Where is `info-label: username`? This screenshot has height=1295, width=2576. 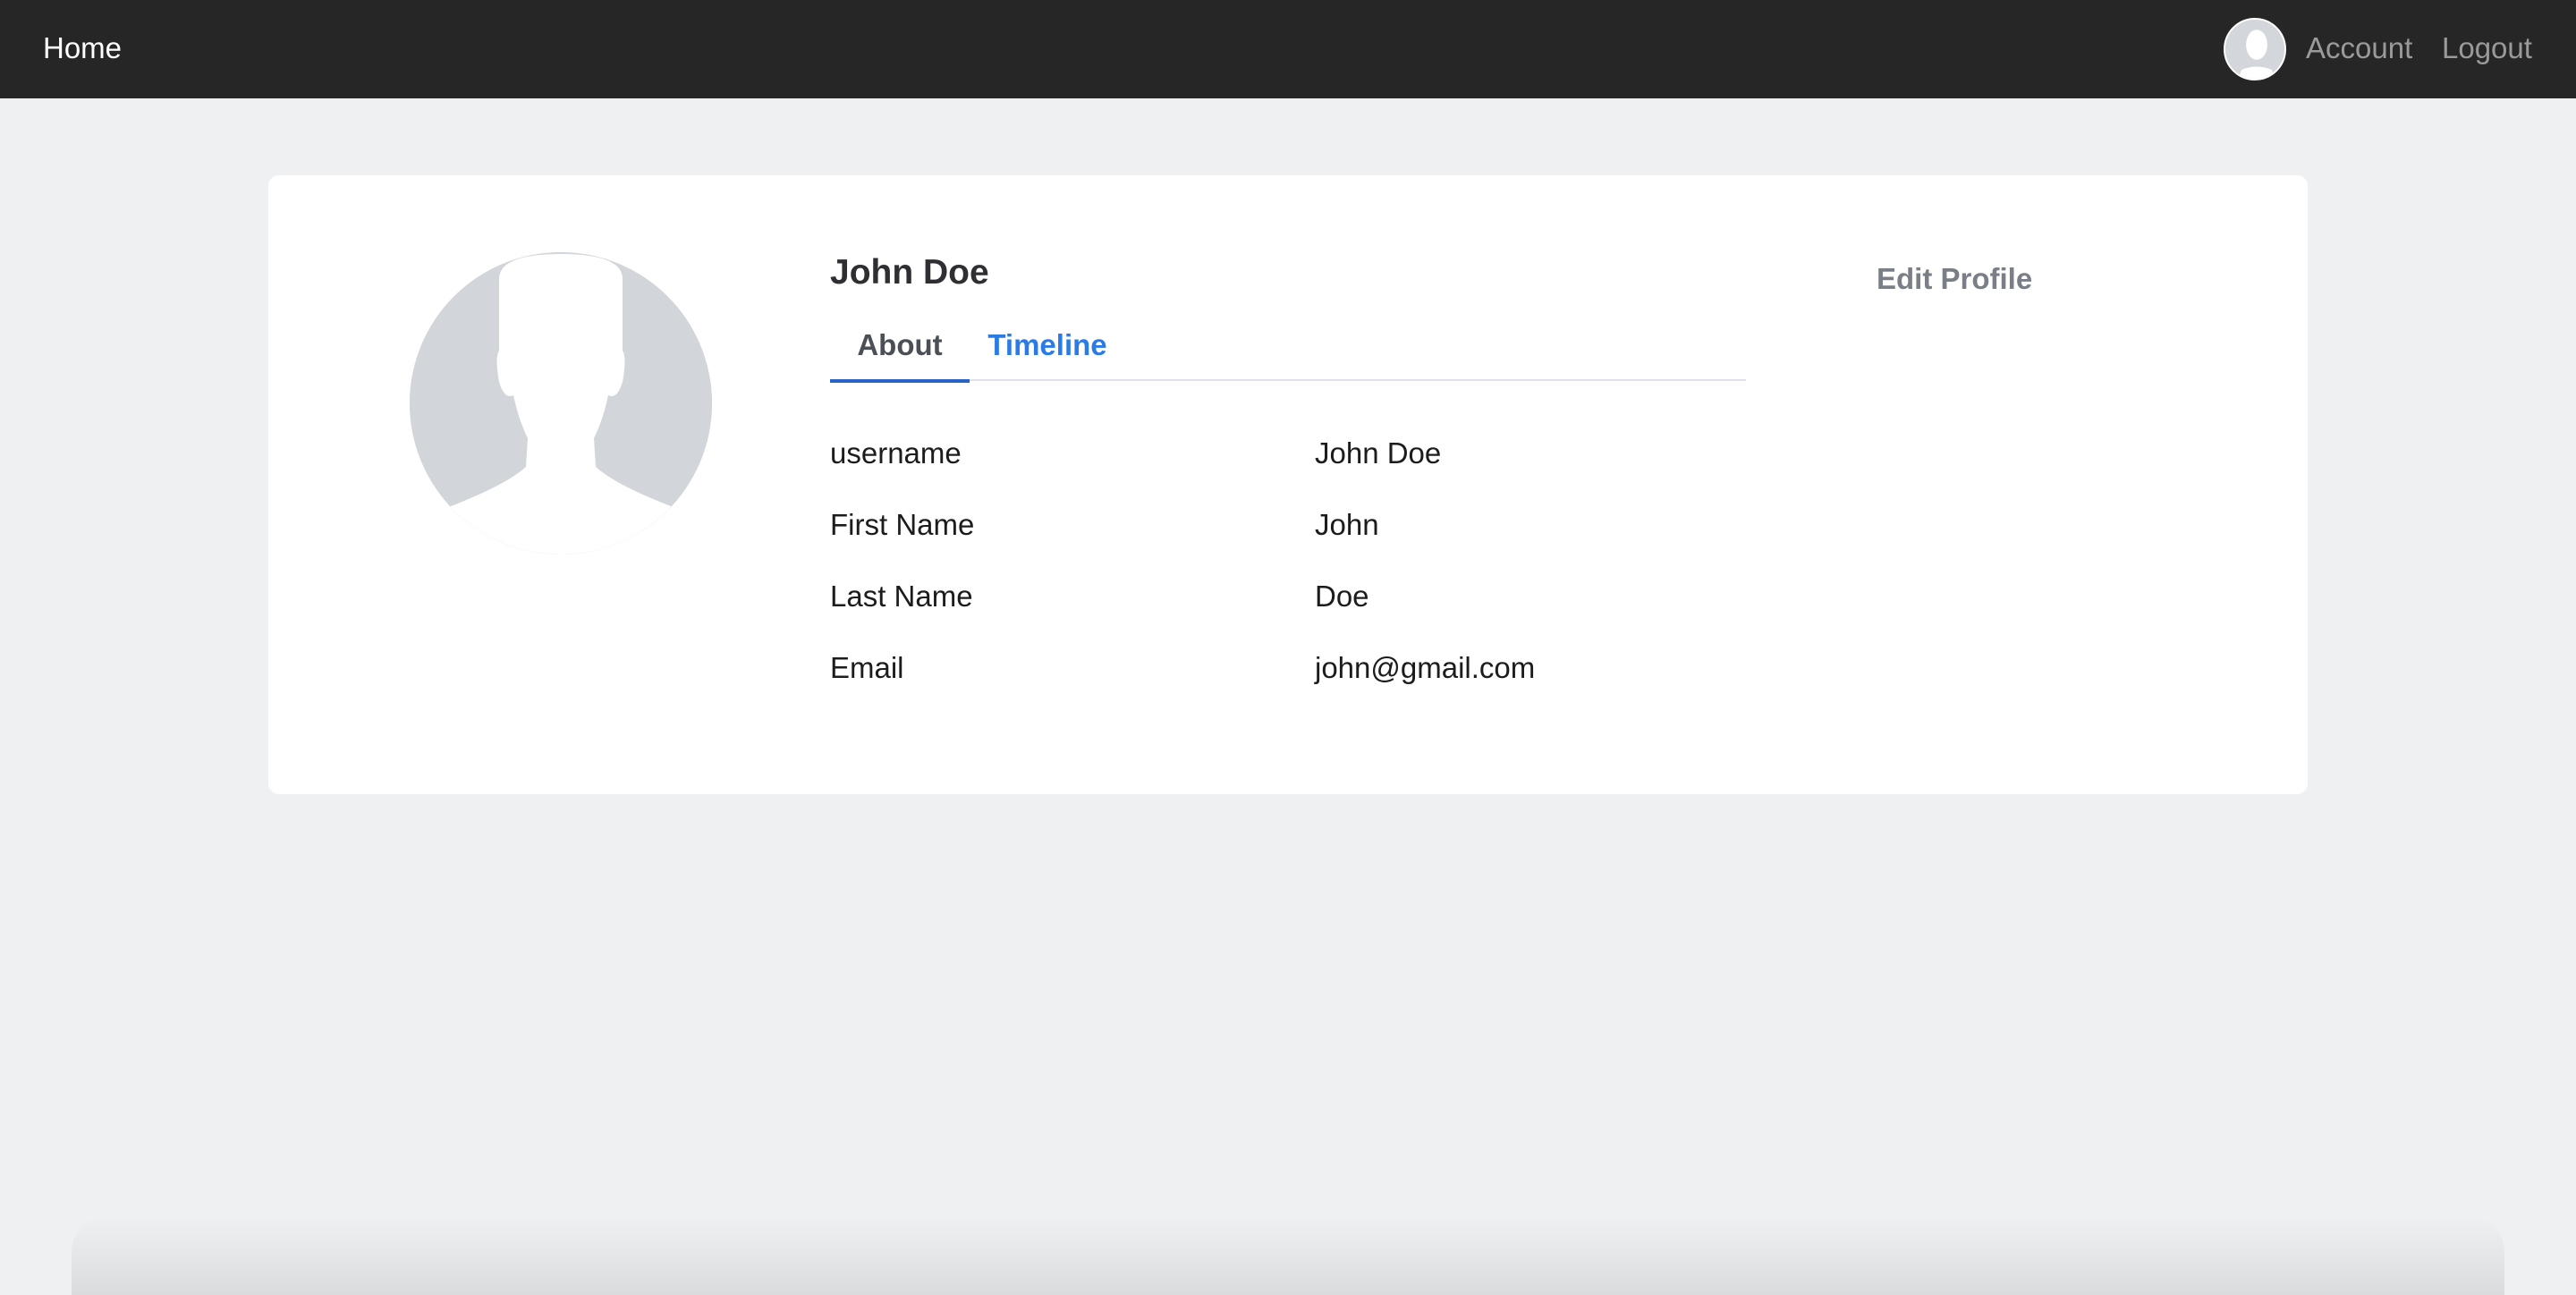
info-label: username is located at coordinates (896, 453).